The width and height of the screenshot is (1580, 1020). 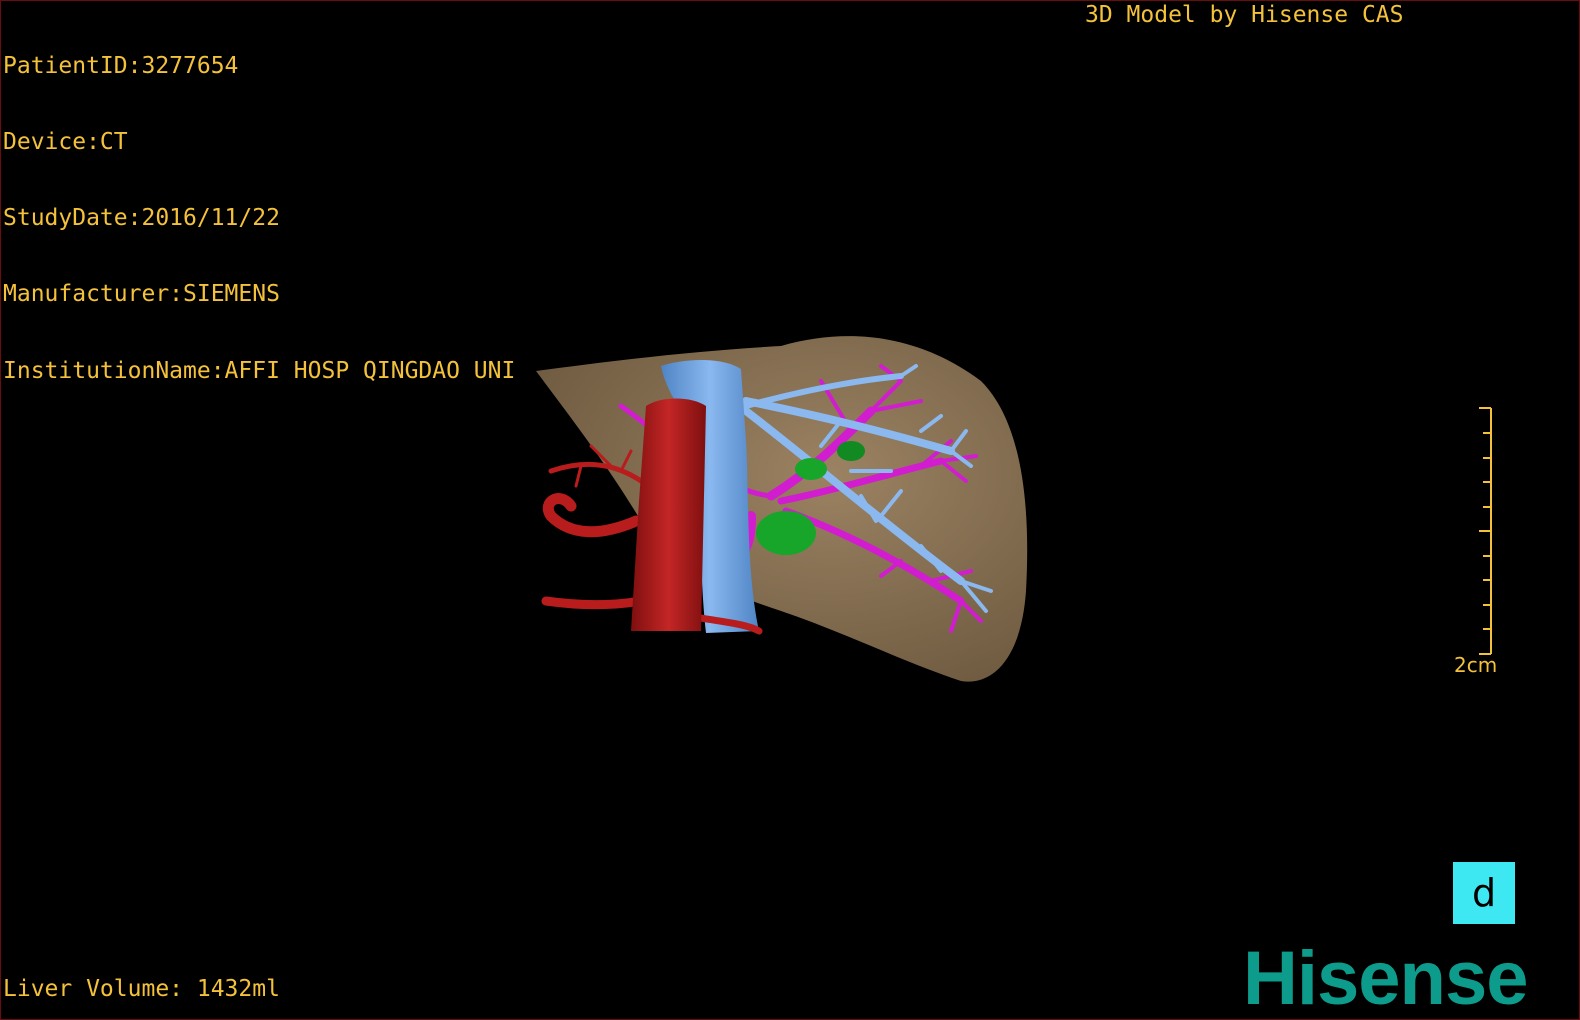 What do you see at coordinates (65, 142) in the screenshot?
I see `device-text: Device:CT` at bounding box center [65, 142].